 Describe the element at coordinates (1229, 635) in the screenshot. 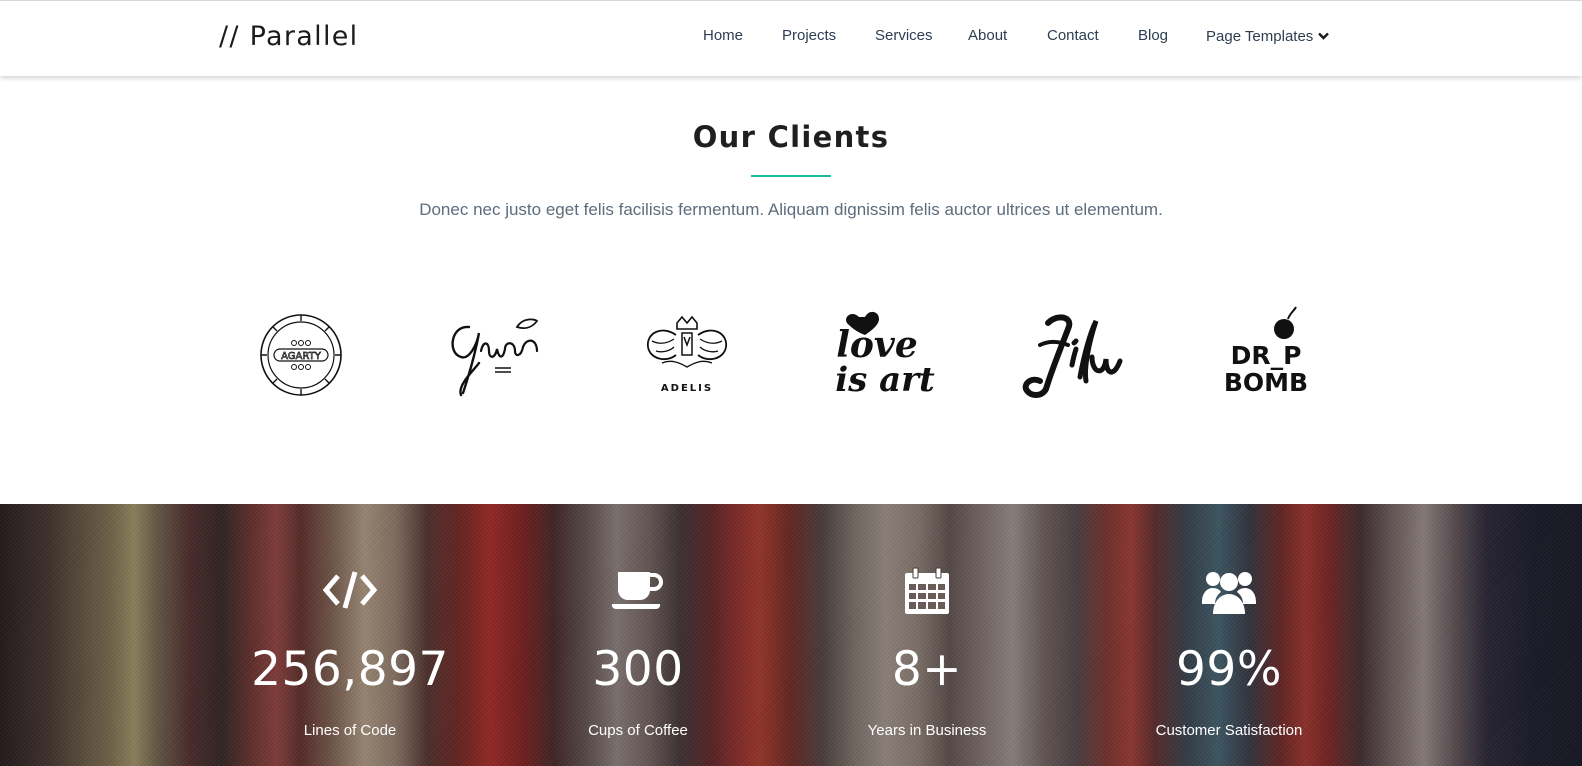

I see `stat-customer-satisfaction: 99% Customer Satisfaction` at that location.